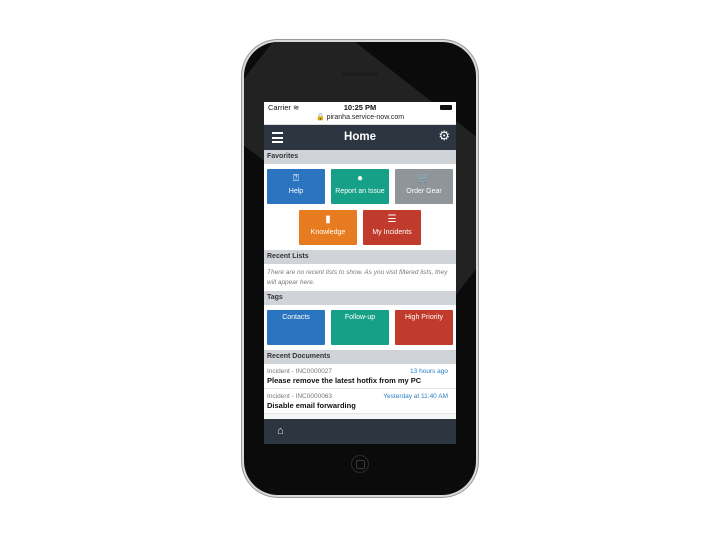 This screenshot has width=720, height=540. I want to click on gear-icon: ⚙, so click(444, 136).